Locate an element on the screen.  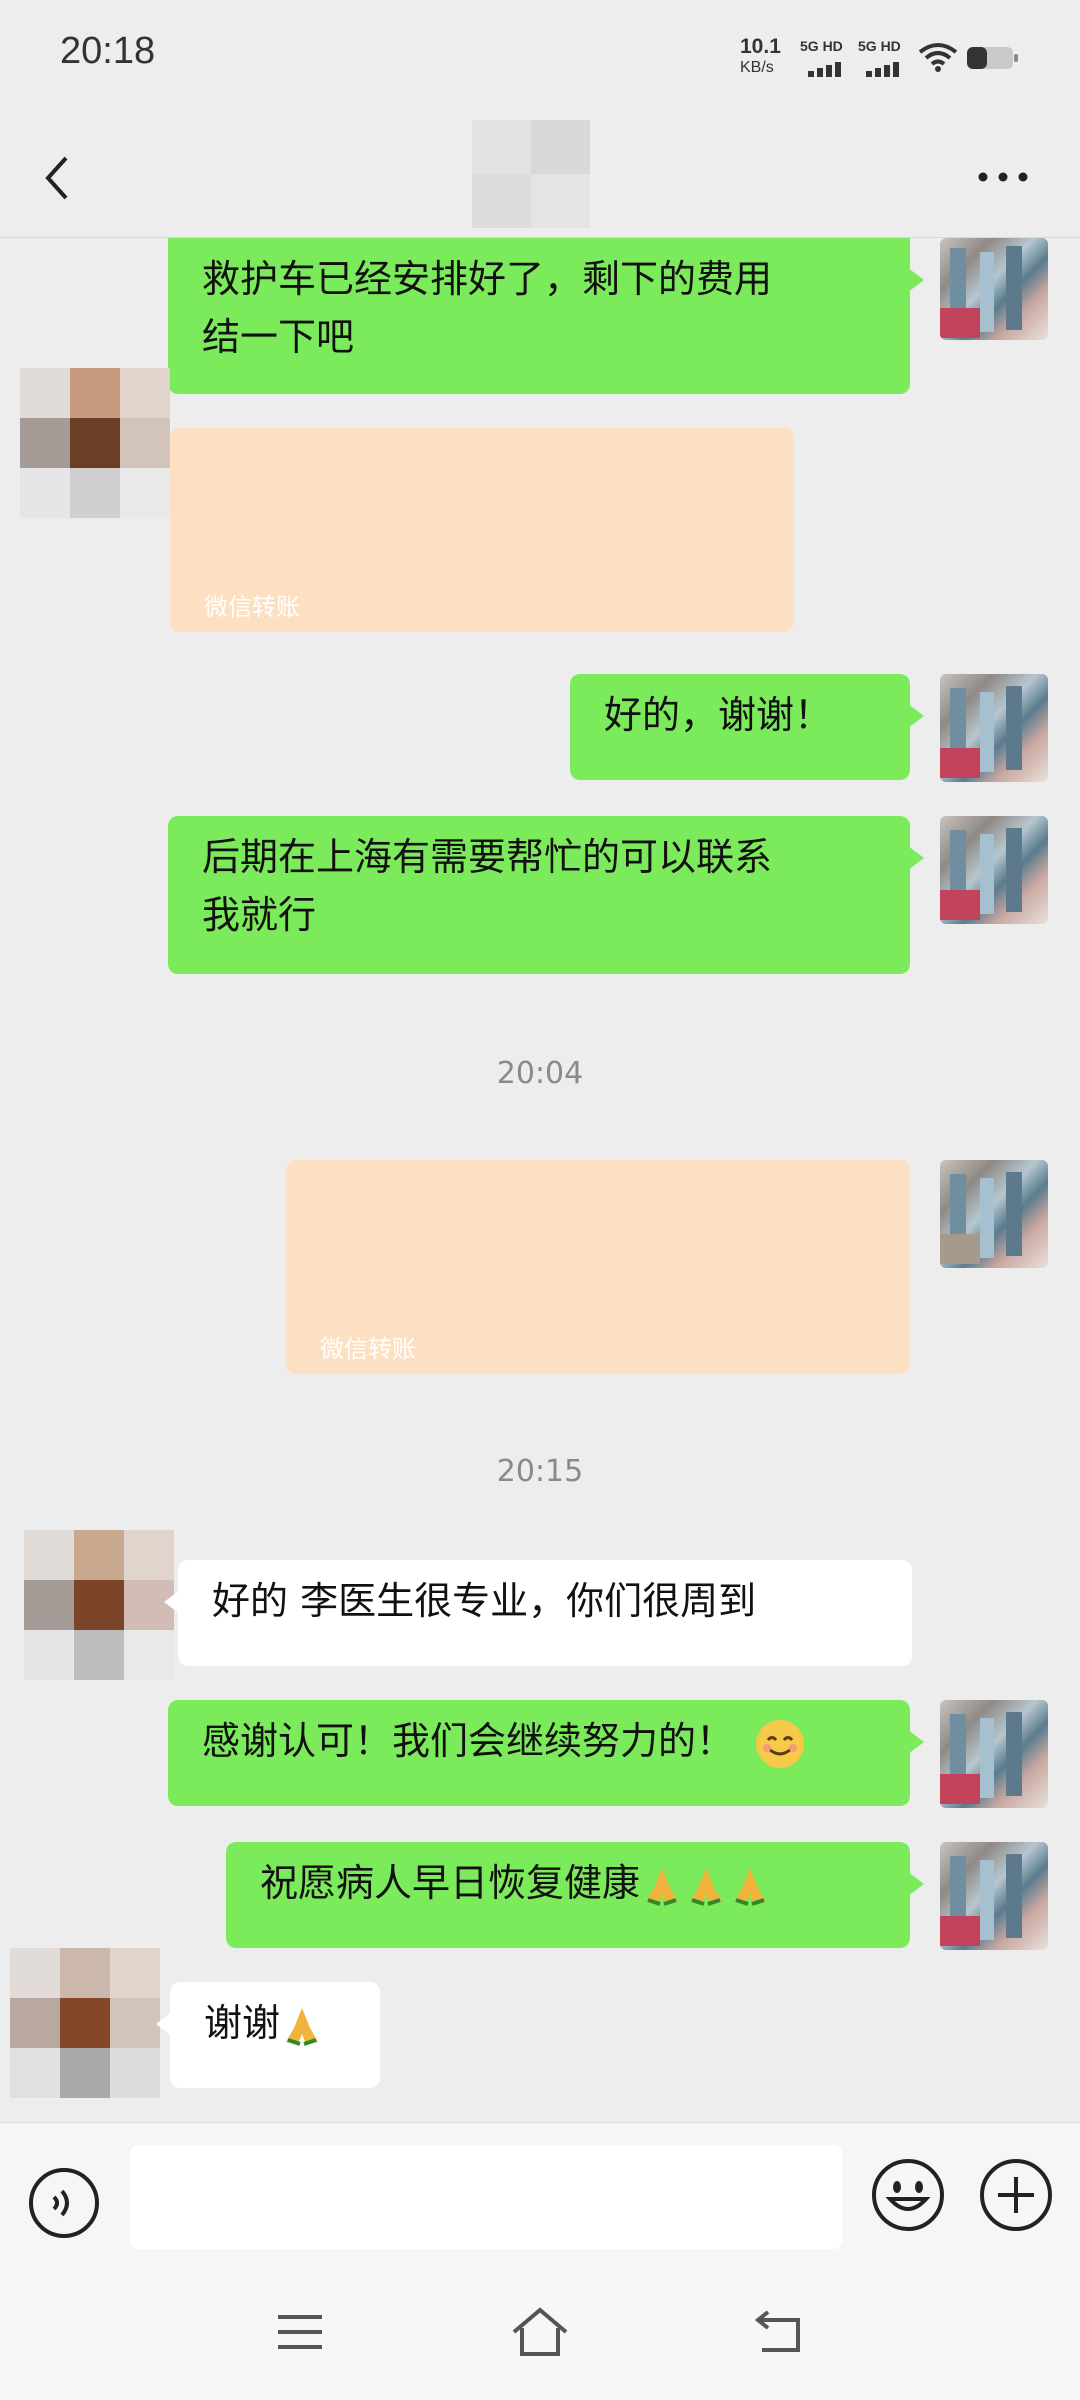
message-text: 谢谢 is located at coordinates (242, 2023).